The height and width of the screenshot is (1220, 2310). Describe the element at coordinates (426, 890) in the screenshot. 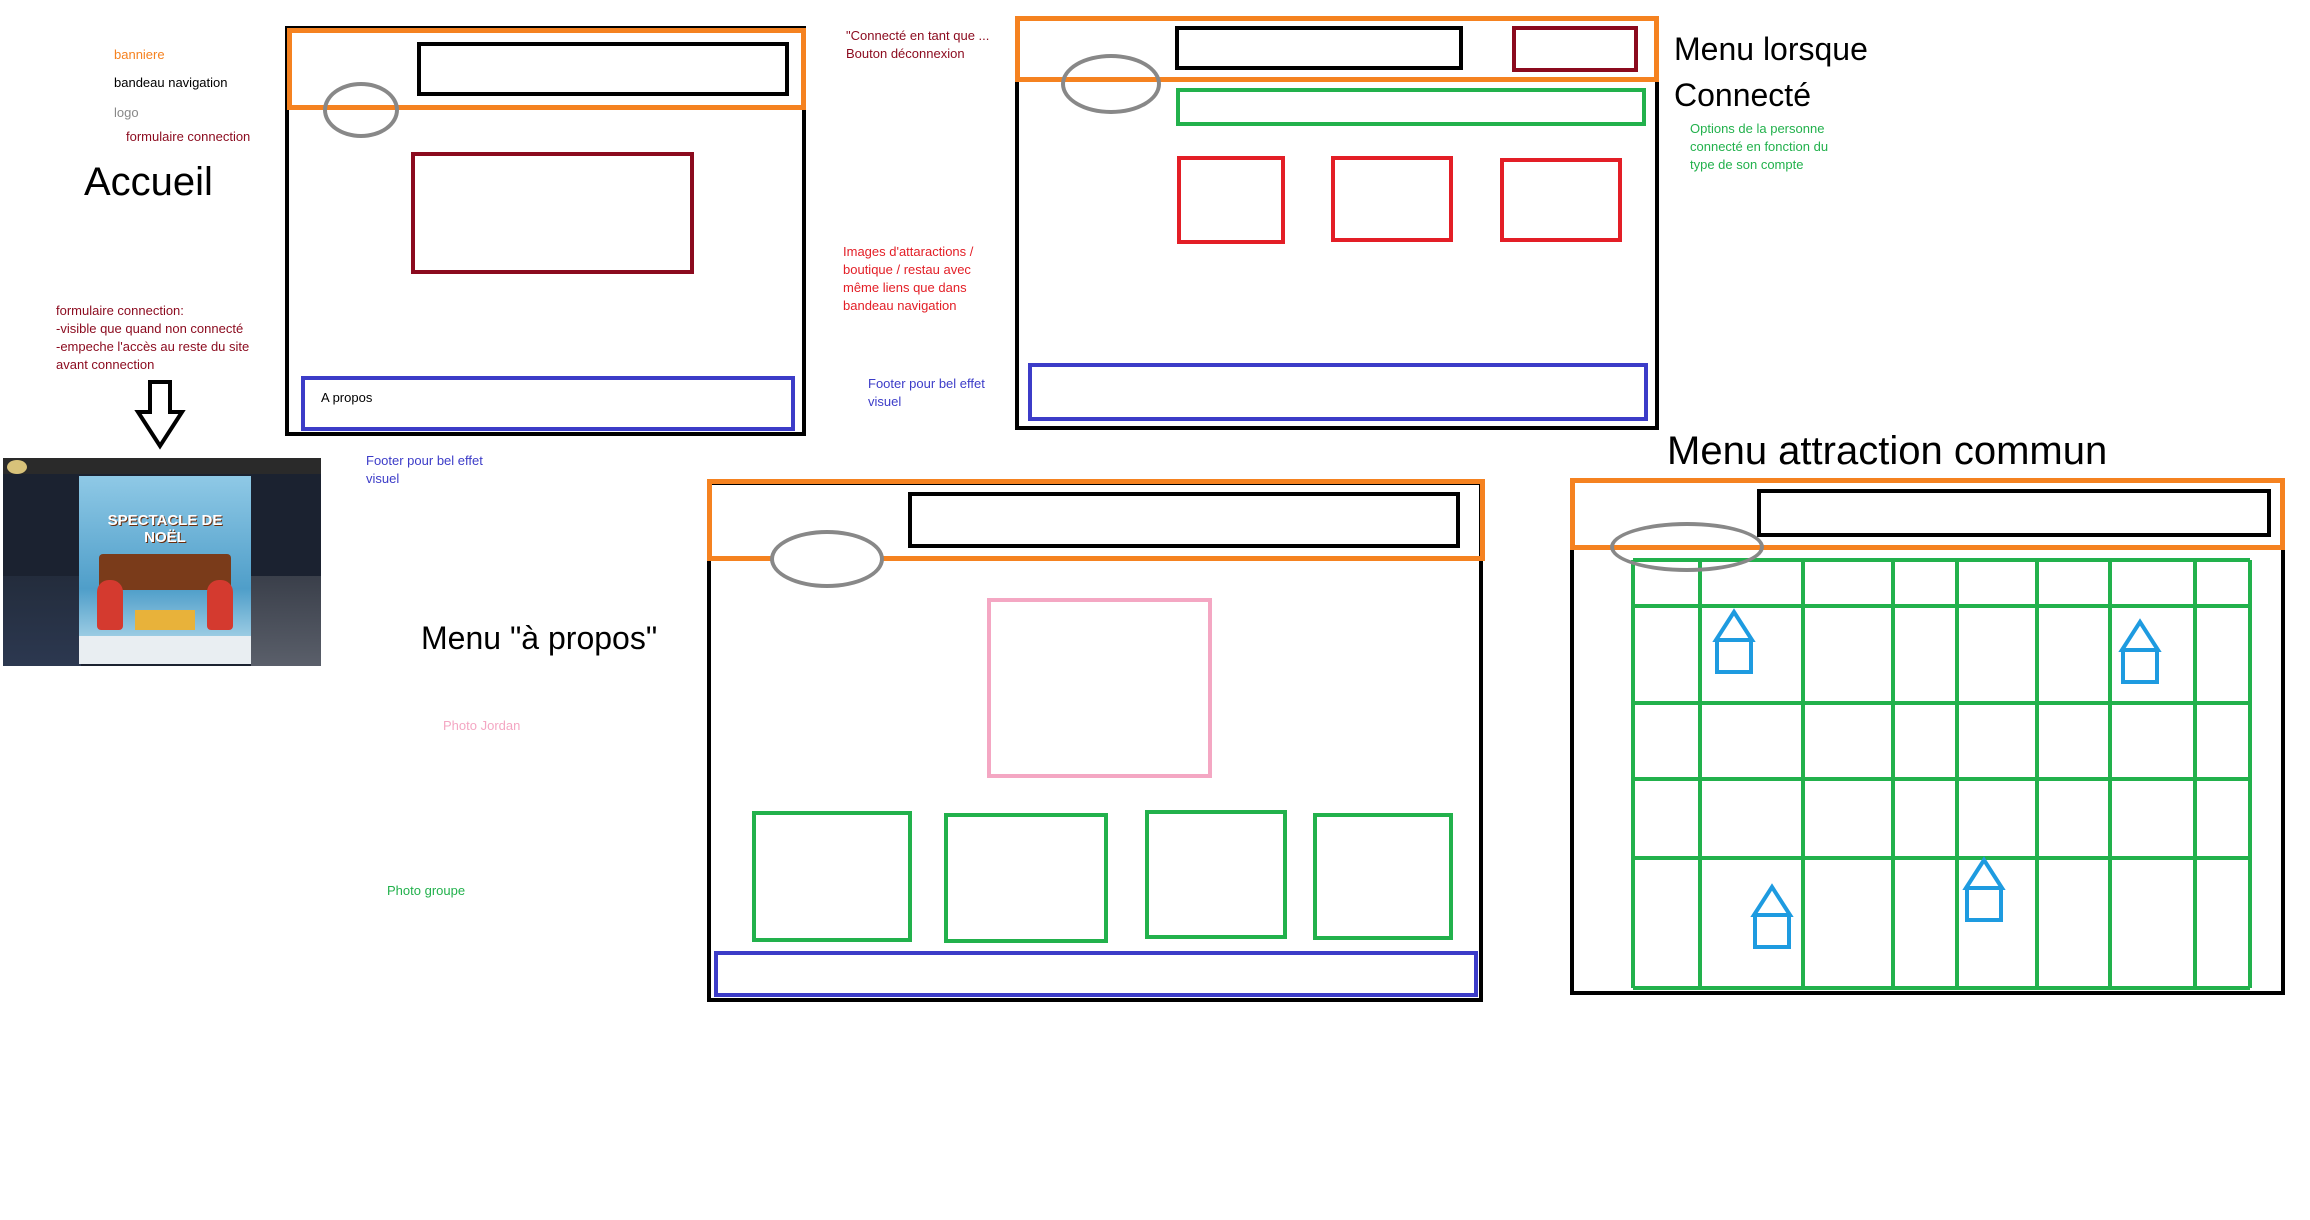

I see `photo-groupe-label: Photo groupe` at that location.